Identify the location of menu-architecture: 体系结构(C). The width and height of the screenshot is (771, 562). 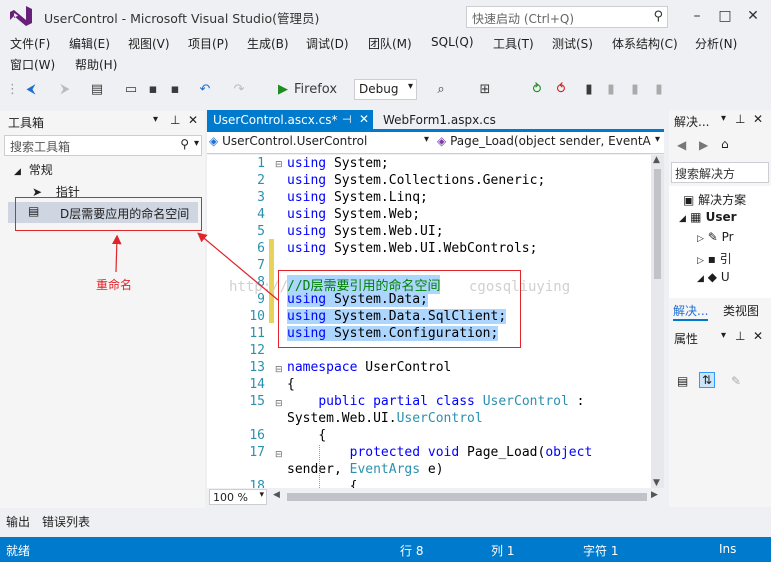
(645, 43).